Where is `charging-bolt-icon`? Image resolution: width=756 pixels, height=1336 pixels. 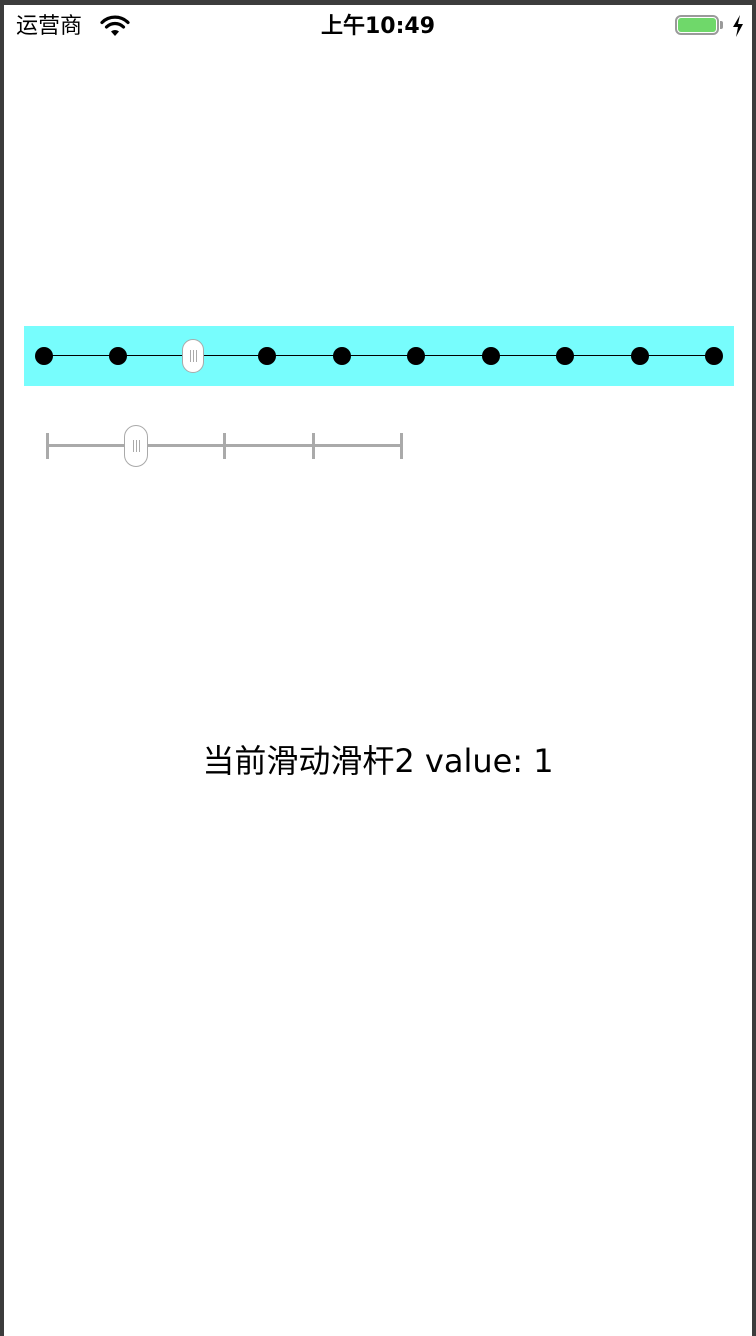 charging-bolt-icon is located at coordinates (738, 26).